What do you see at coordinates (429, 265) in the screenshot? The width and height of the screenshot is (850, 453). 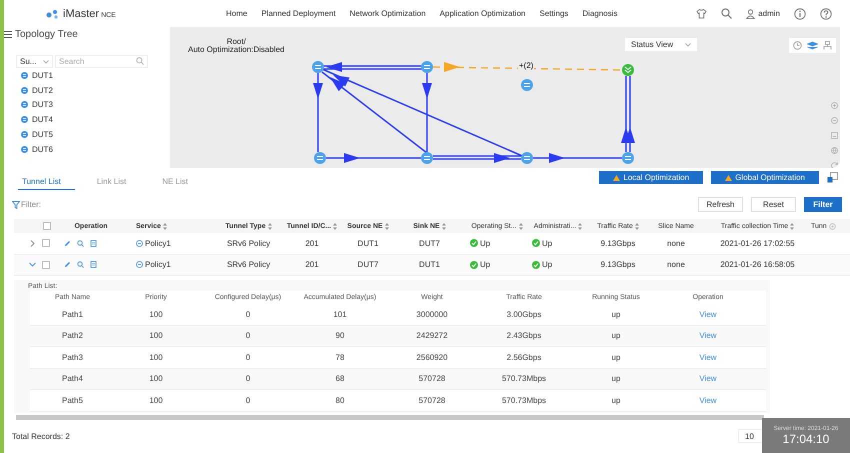 I see `table-cell: DUT1` at bounding box center [429, 265].